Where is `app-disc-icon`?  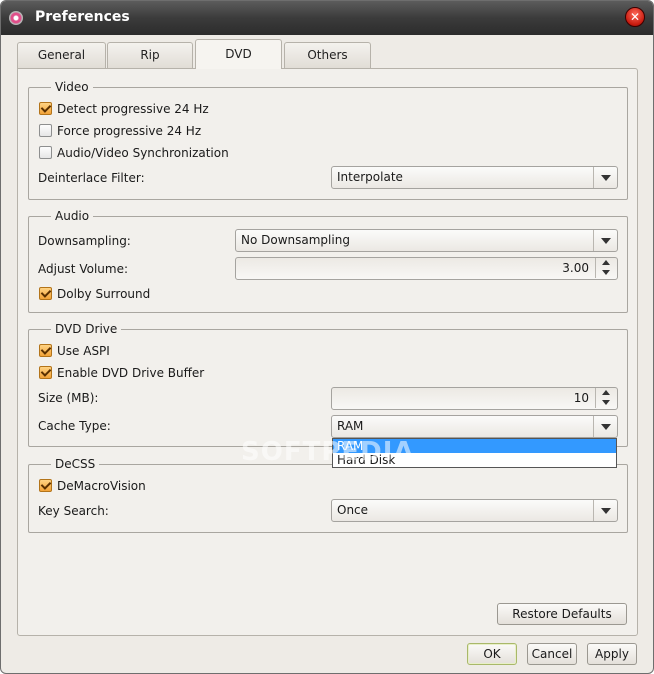 app-disc-icon is located at coordinates (16, 18).